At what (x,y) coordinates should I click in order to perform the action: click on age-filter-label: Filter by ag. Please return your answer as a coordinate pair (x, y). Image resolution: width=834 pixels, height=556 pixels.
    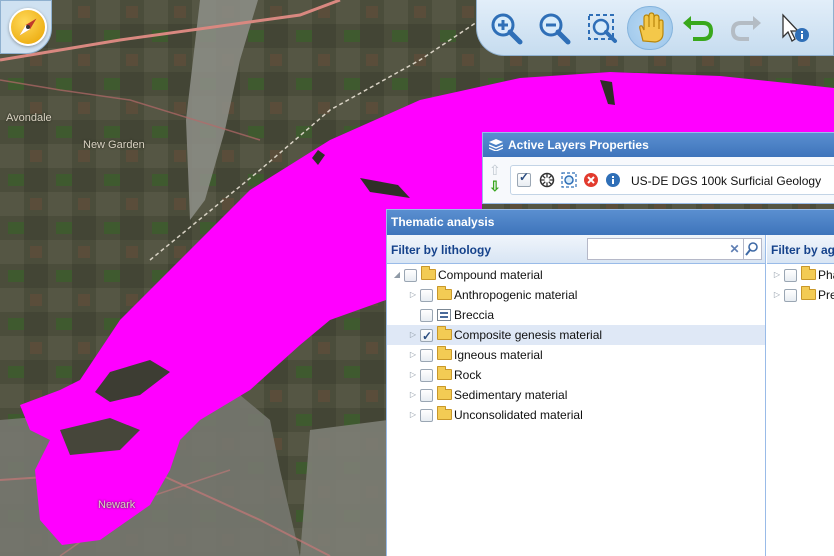
    Looking at the image, I should click on (802, 250).